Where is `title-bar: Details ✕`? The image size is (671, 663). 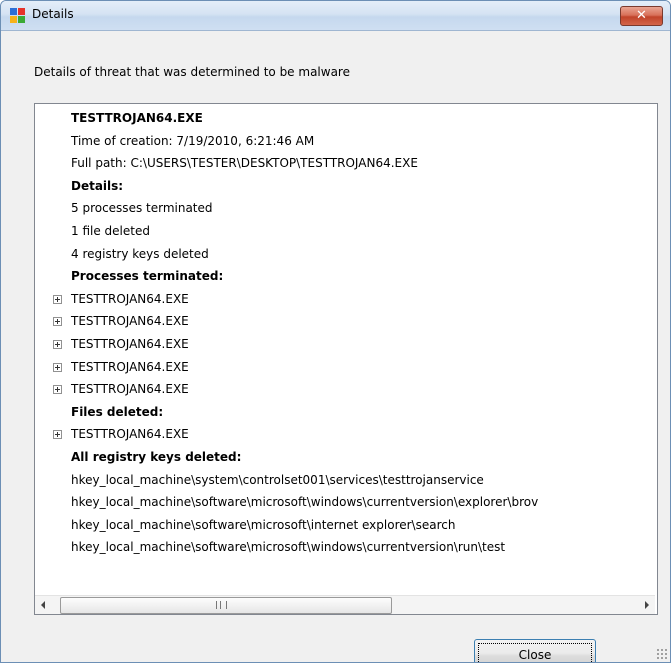 title-bar: Details ✕ is located at coordinates (335, 16).